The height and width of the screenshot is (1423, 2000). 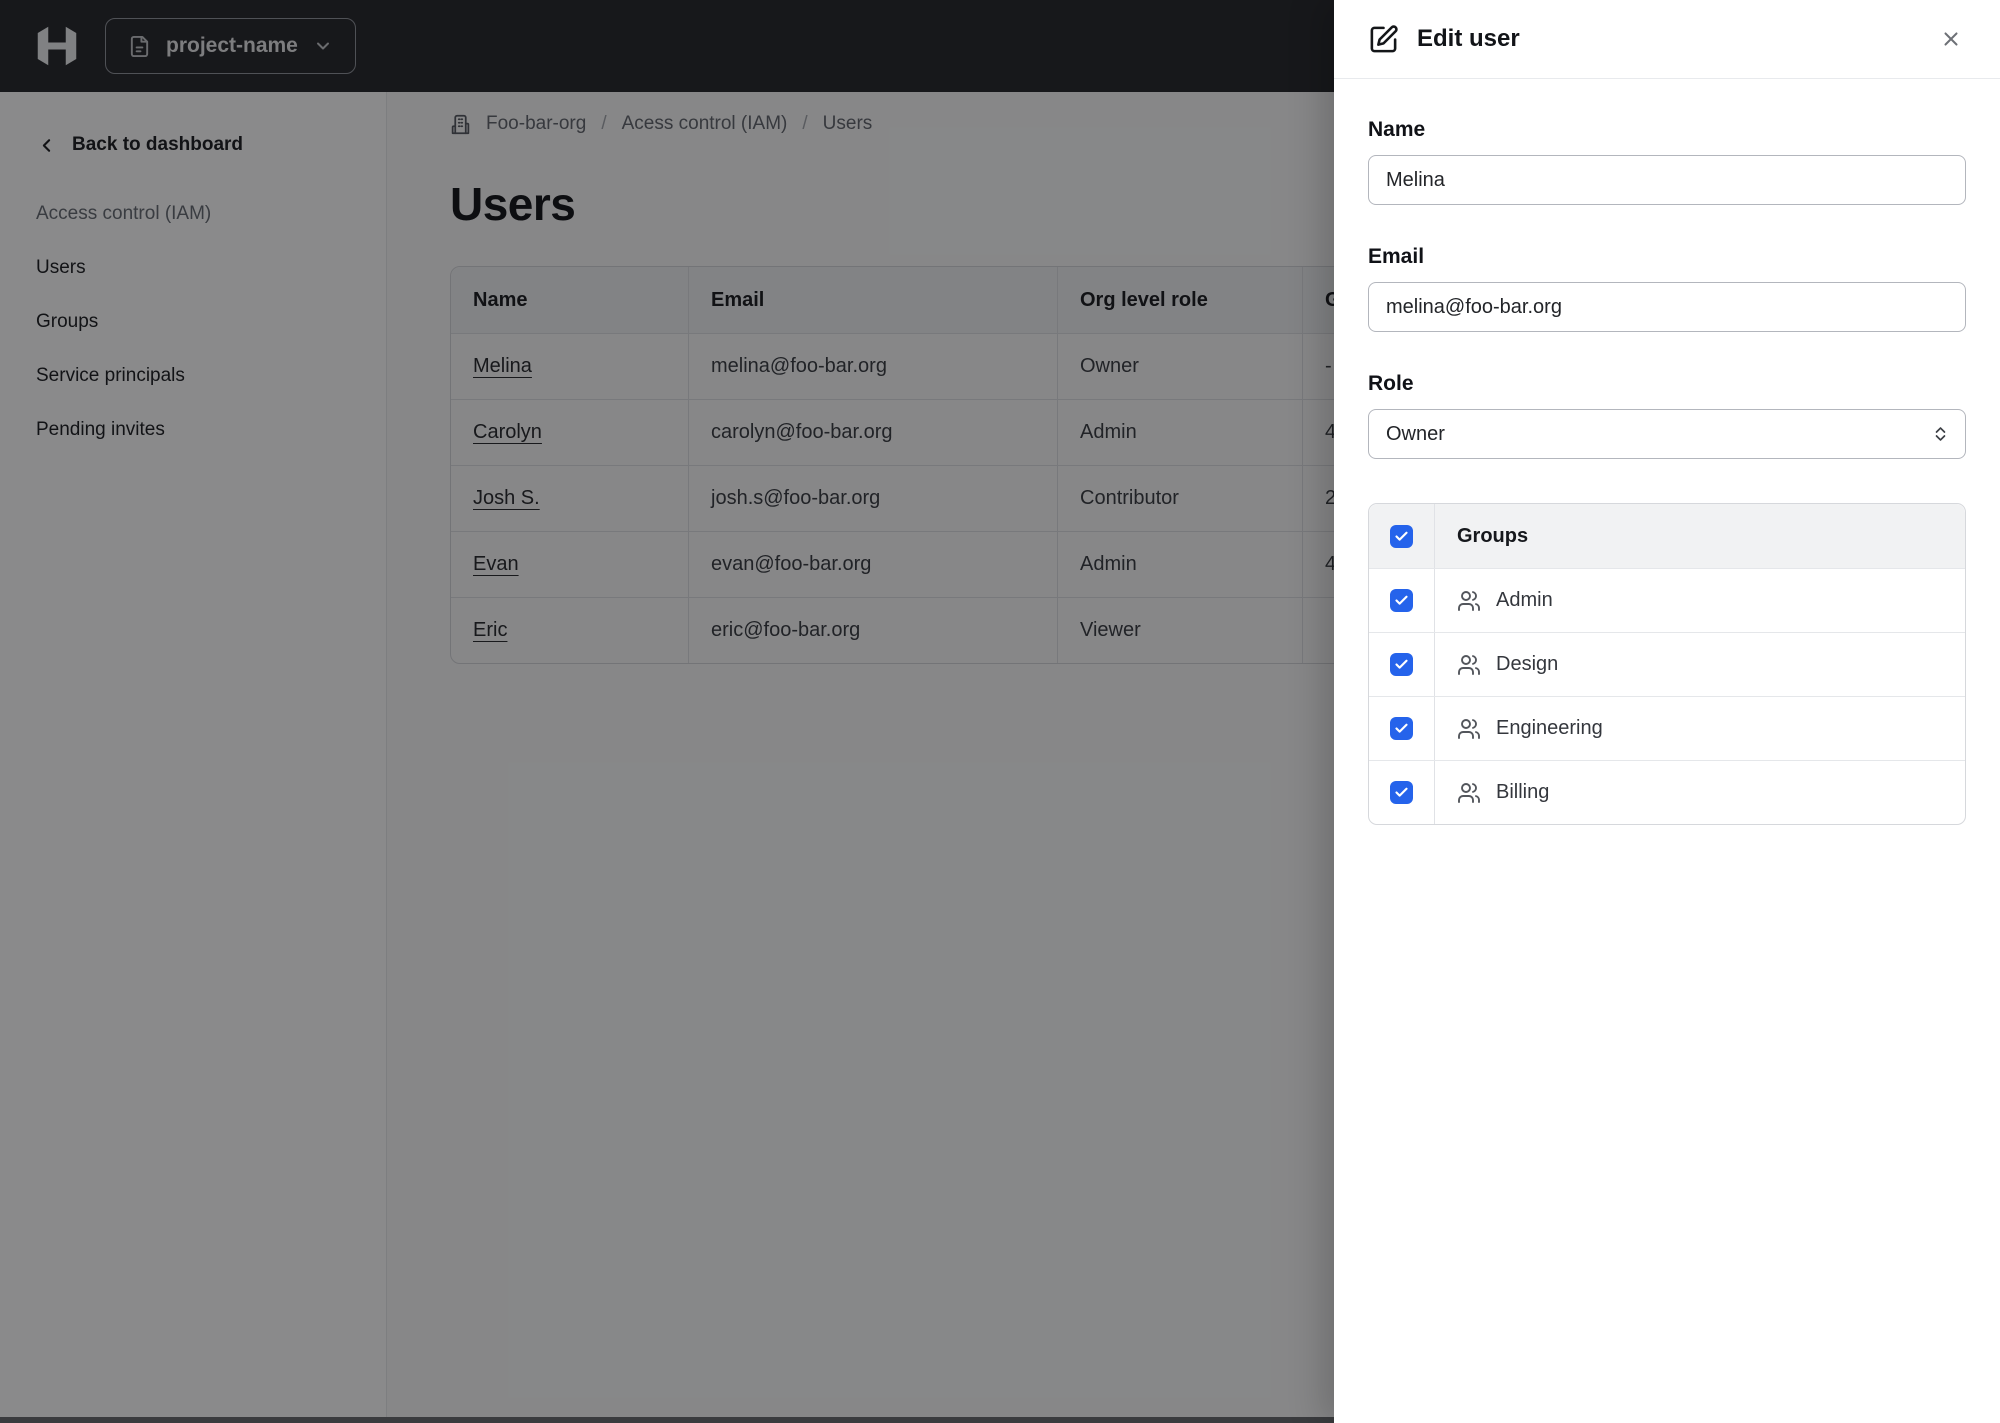 I want to click on group-row: Billing, so click(x=1667, y=792).